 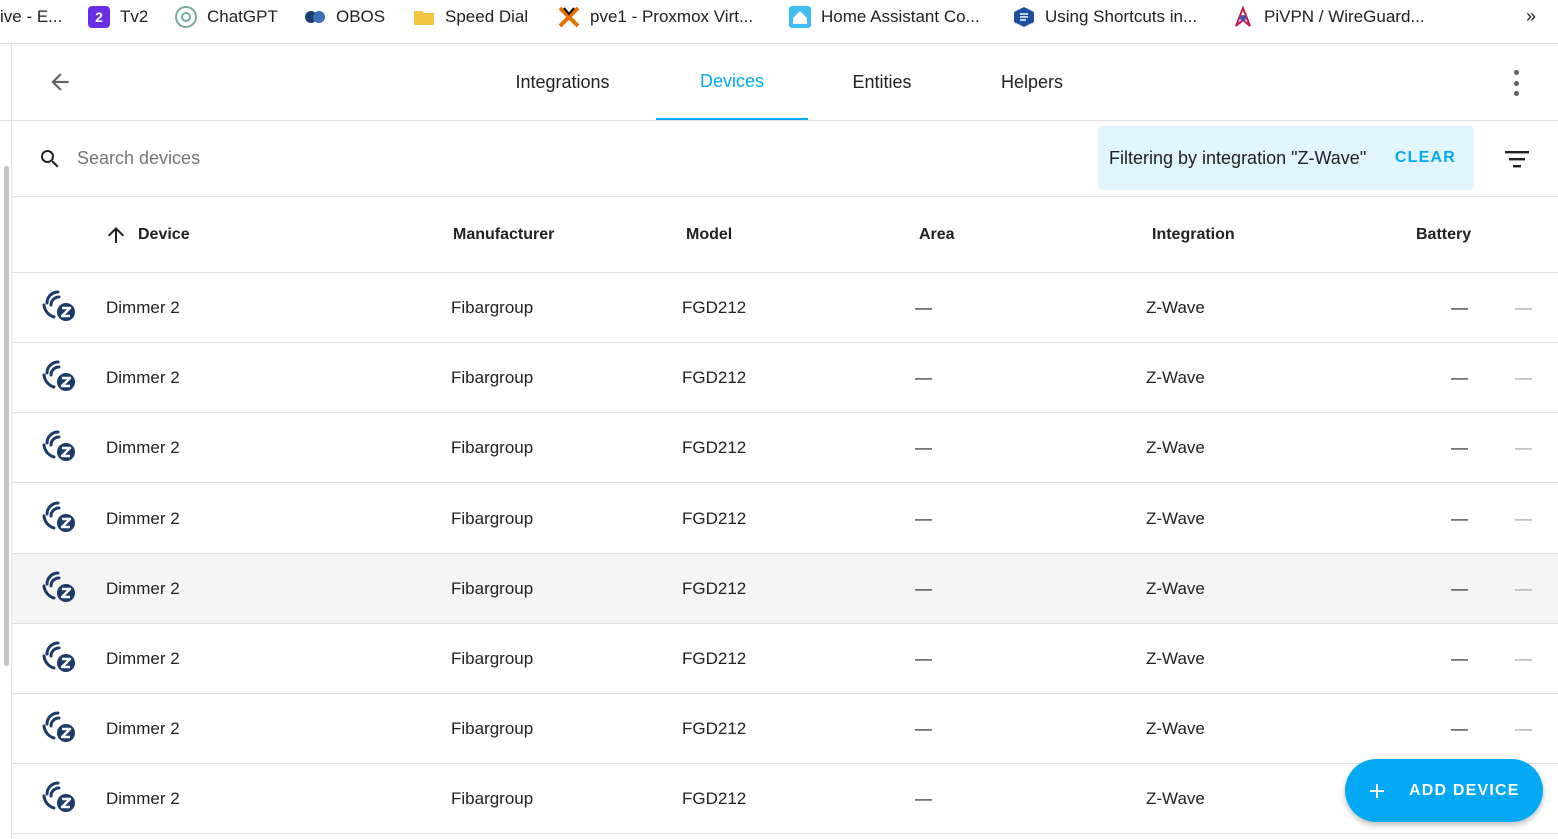 I want to click on tab-label: Integrations, so click(x=562, y=81).